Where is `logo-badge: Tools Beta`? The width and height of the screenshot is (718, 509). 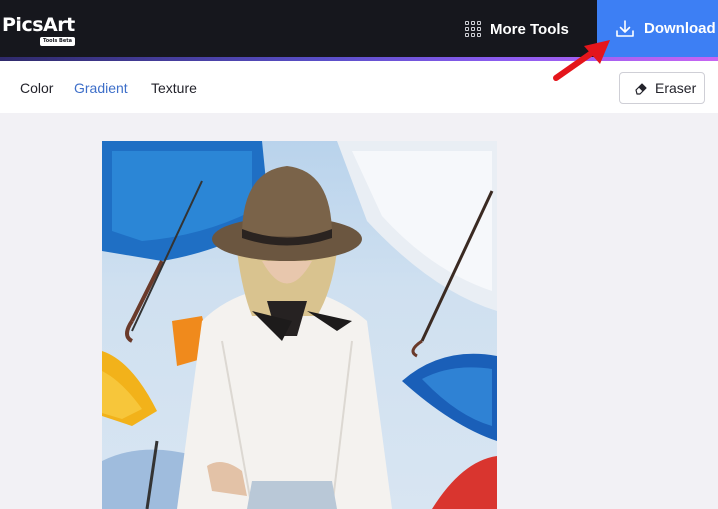
logo-badge: Tools Beta is located at coordinates (58, 41).